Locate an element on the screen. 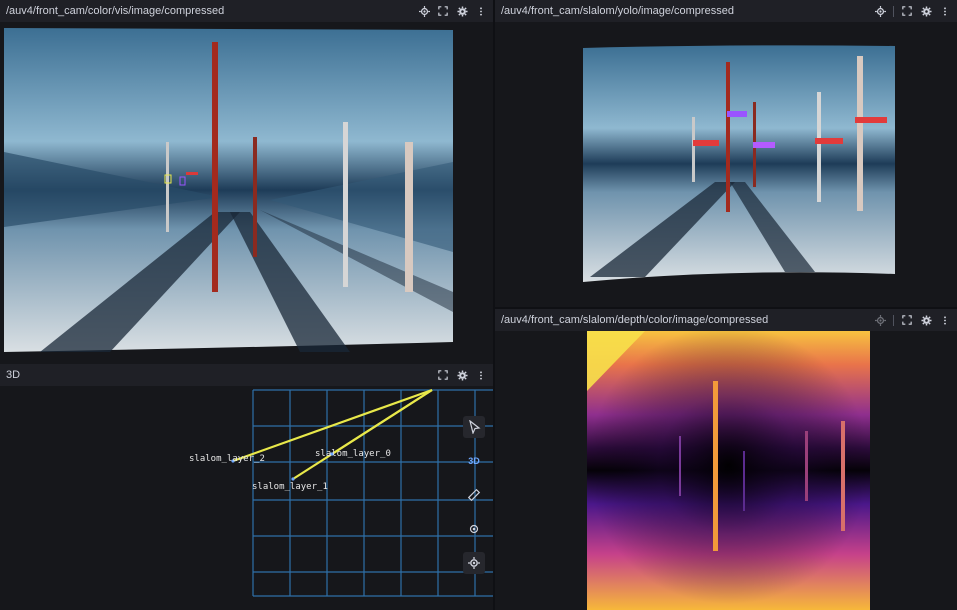  pointer-icon is located at coordinates (474, 427).